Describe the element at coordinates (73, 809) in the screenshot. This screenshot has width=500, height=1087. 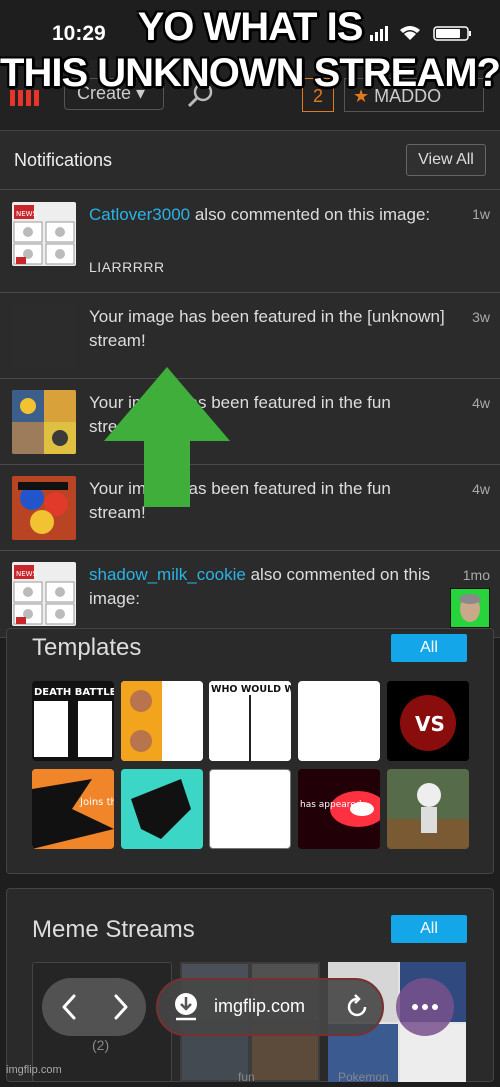
I see `template-tile: Joins the` at that location.